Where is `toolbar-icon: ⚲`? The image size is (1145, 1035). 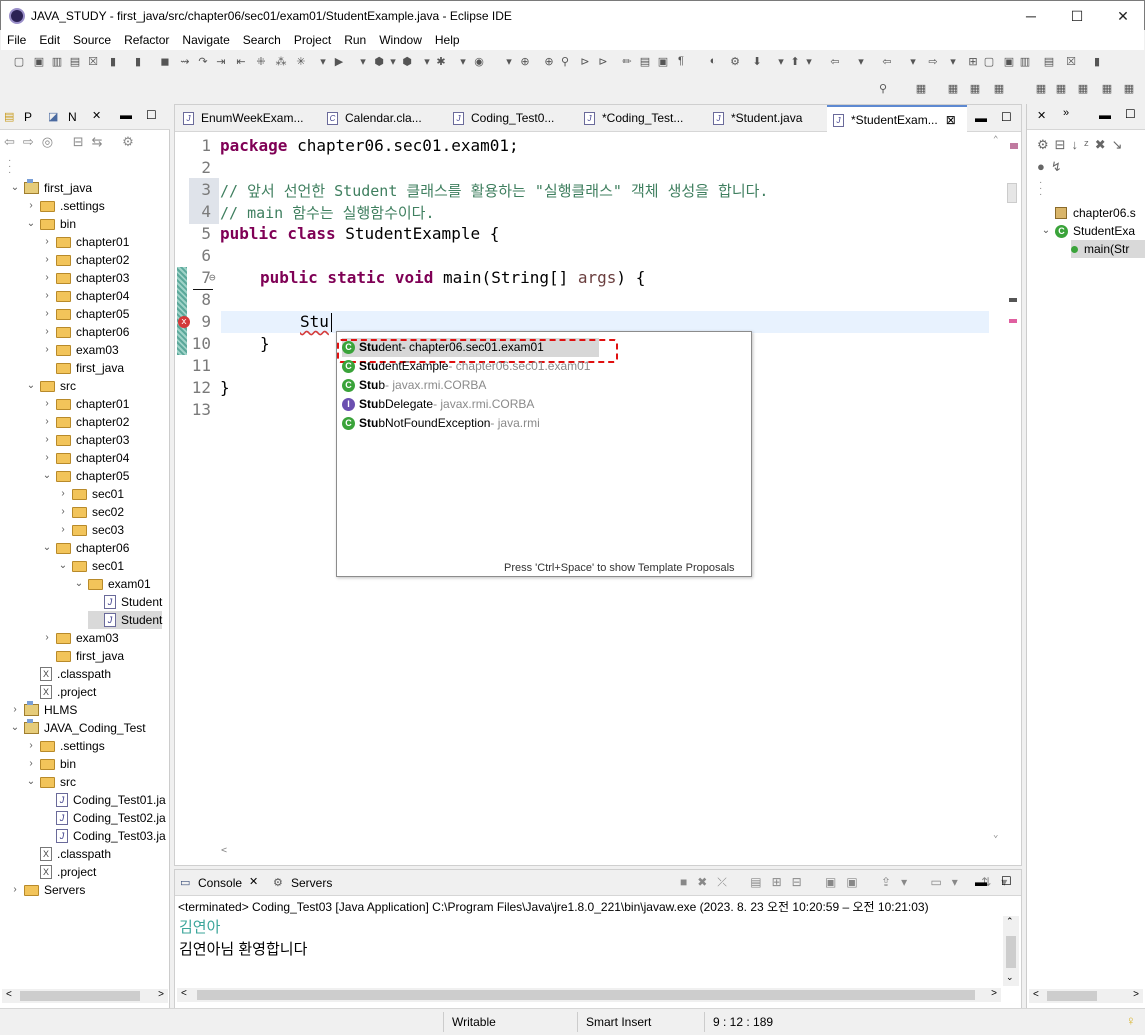 toolbar-icon: ⚲ is located at coordinates (565, 61).